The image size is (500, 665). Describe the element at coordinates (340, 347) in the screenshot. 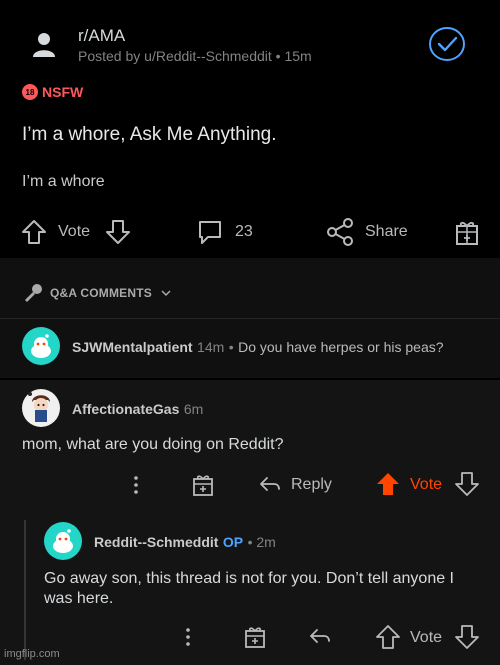

I see `qa-comment-text: Do you have herpes or his peas?` at that location.